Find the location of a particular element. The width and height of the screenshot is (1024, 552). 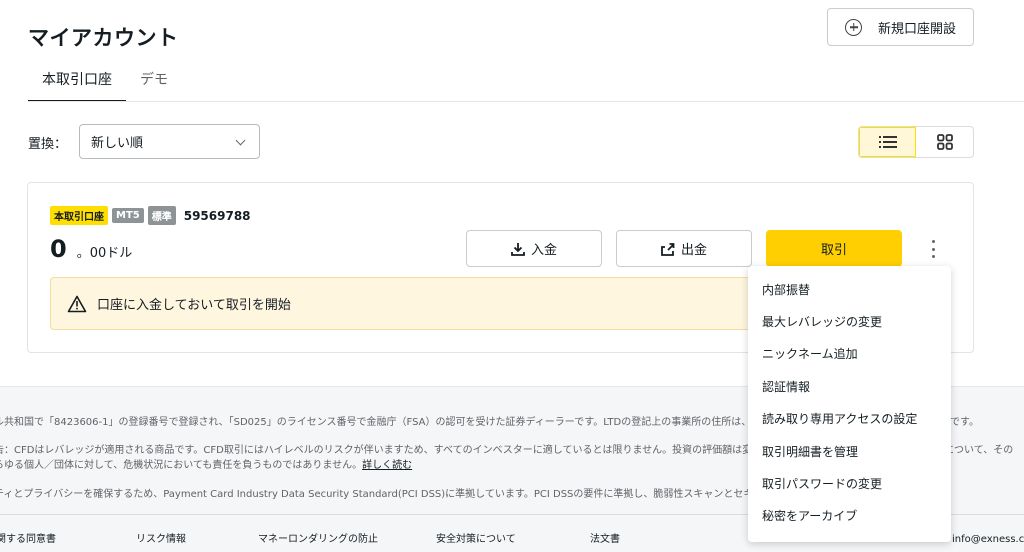

footer-email: info@exness.com is located at coordinates (988, 539).